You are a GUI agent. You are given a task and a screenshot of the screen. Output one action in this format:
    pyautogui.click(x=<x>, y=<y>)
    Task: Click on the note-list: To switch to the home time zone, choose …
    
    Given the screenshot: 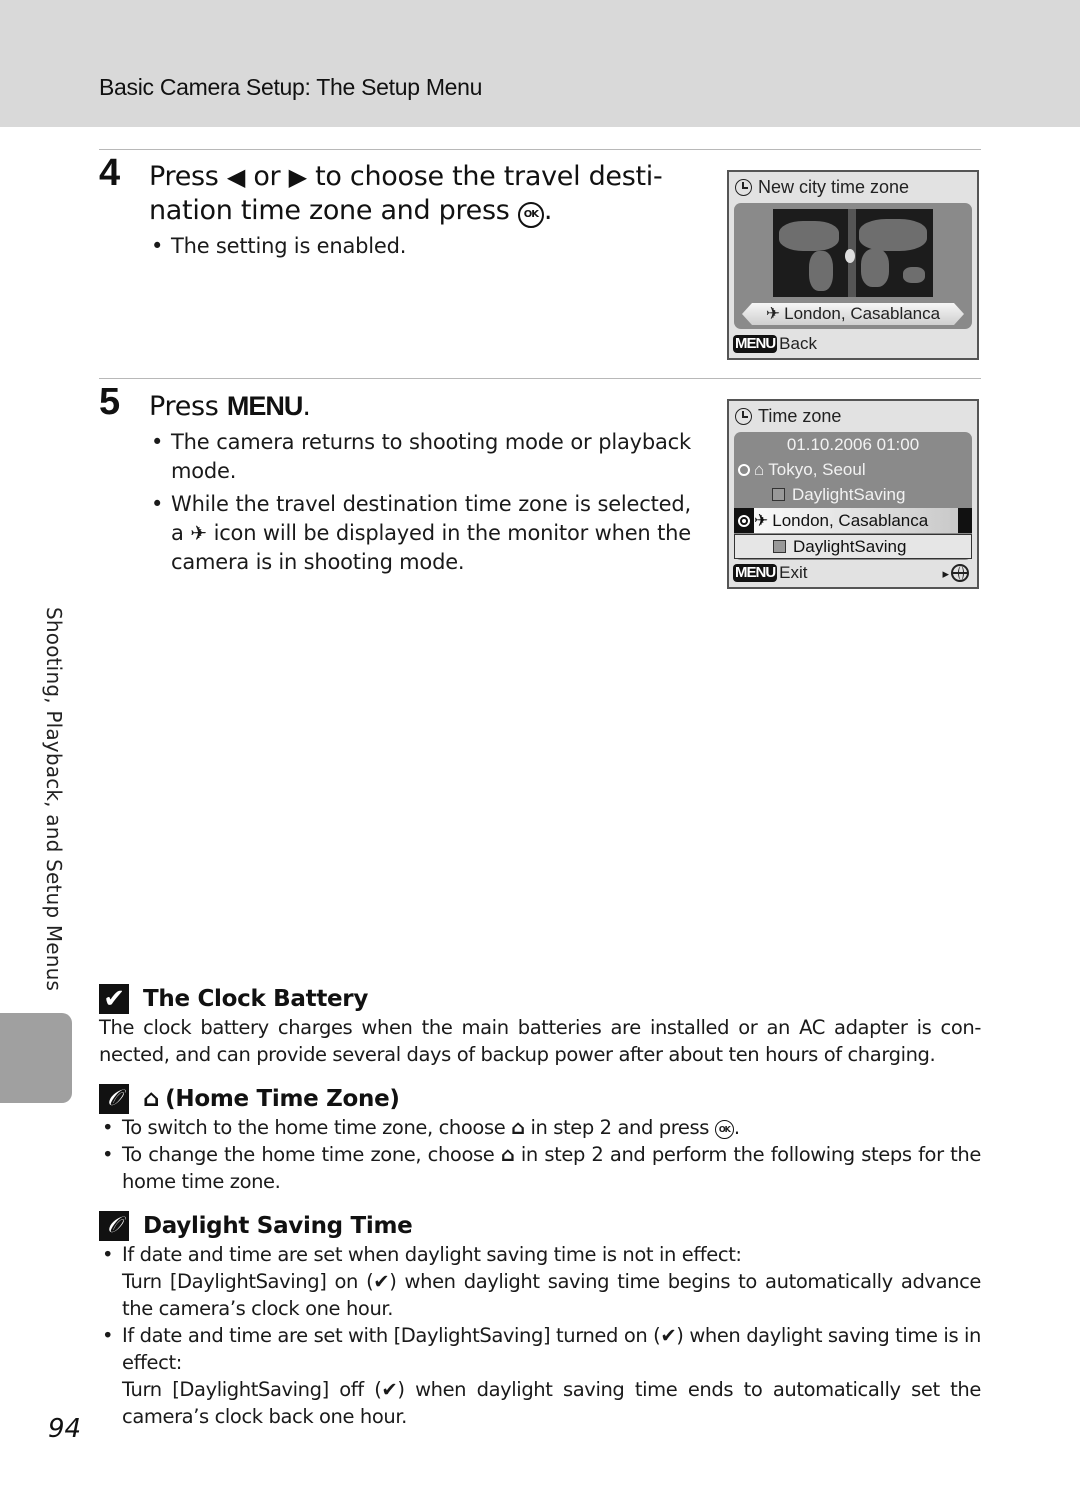 What is the action you would take?
    pyautogui.click(x=540, y=1154)
    